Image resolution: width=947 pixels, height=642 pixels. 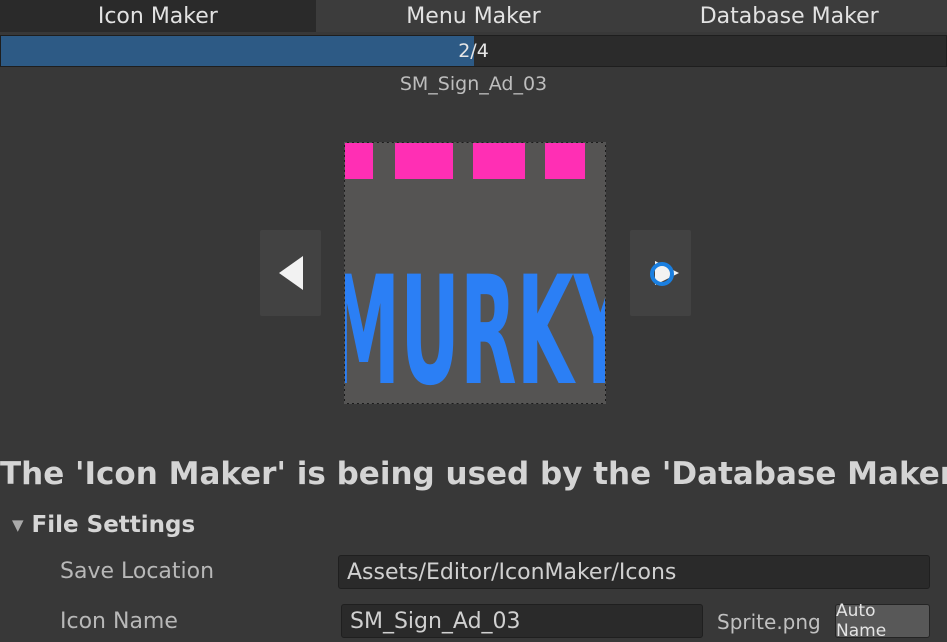 What do you see at coordinates (475, 324) in the screenshot?
I see `preview-sign-text: MURKY` at bounding box center [475, 324].